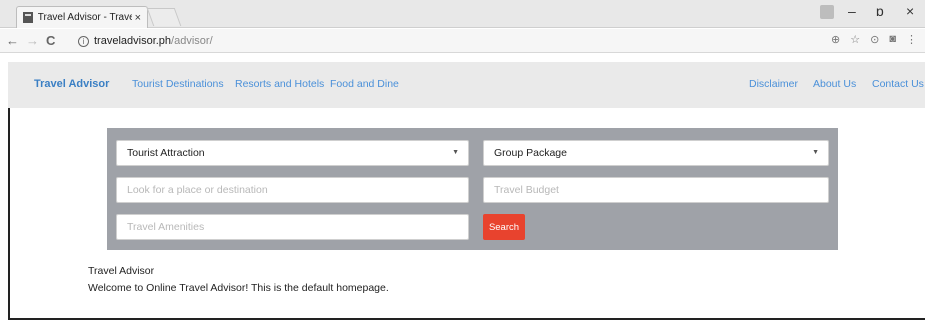  What do you see at coordinates (9, 214) in the screenshot?
I see `frame-border-left` at bounding box center [9, 214].